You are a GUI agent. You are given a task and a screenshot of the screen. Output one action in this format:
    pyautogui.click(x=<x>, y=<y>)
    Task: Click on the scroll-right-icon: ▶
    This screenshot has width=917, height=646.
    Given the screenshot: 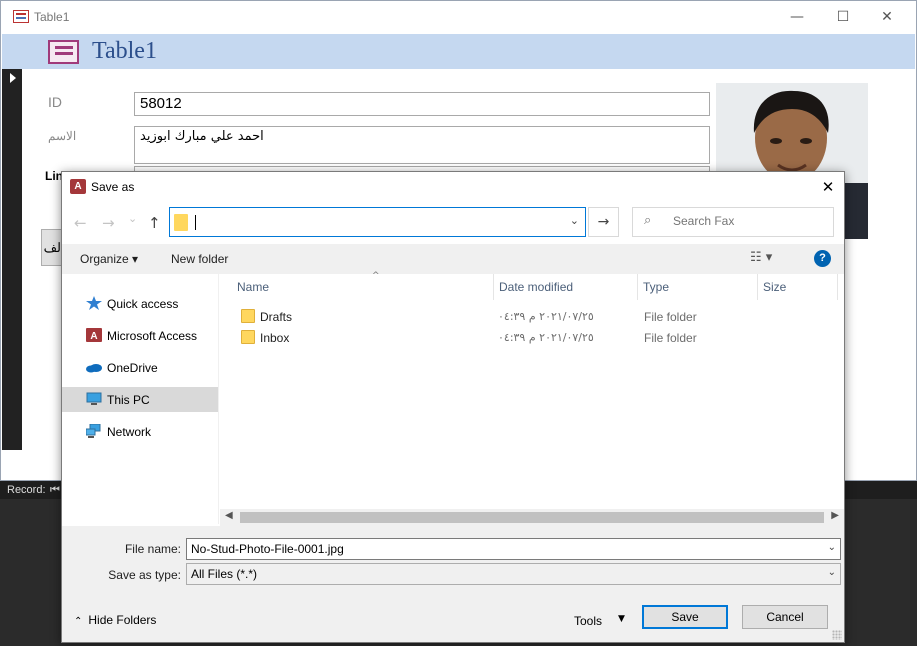 What is the action you would take?
    pyautogui.click(x=835, y=515)
    